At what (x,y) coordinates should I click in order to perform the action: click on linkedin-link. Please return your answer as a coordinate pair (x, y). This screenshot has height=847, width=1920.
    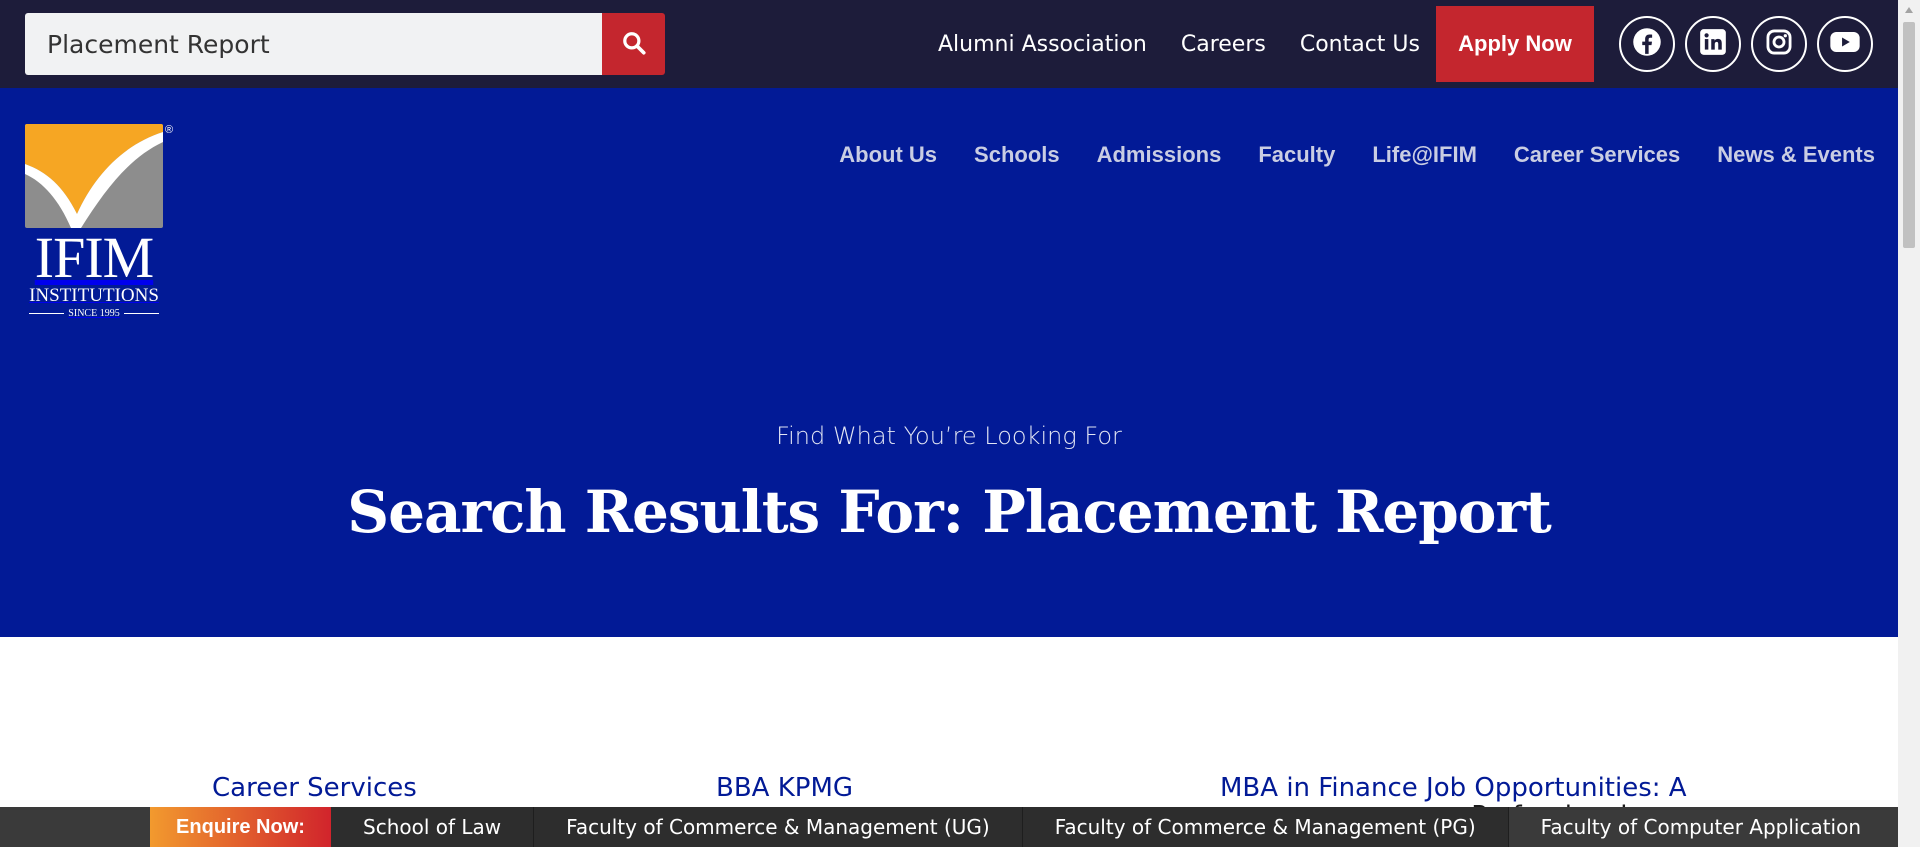
    Looking at the image, I should click on (1713, 44).